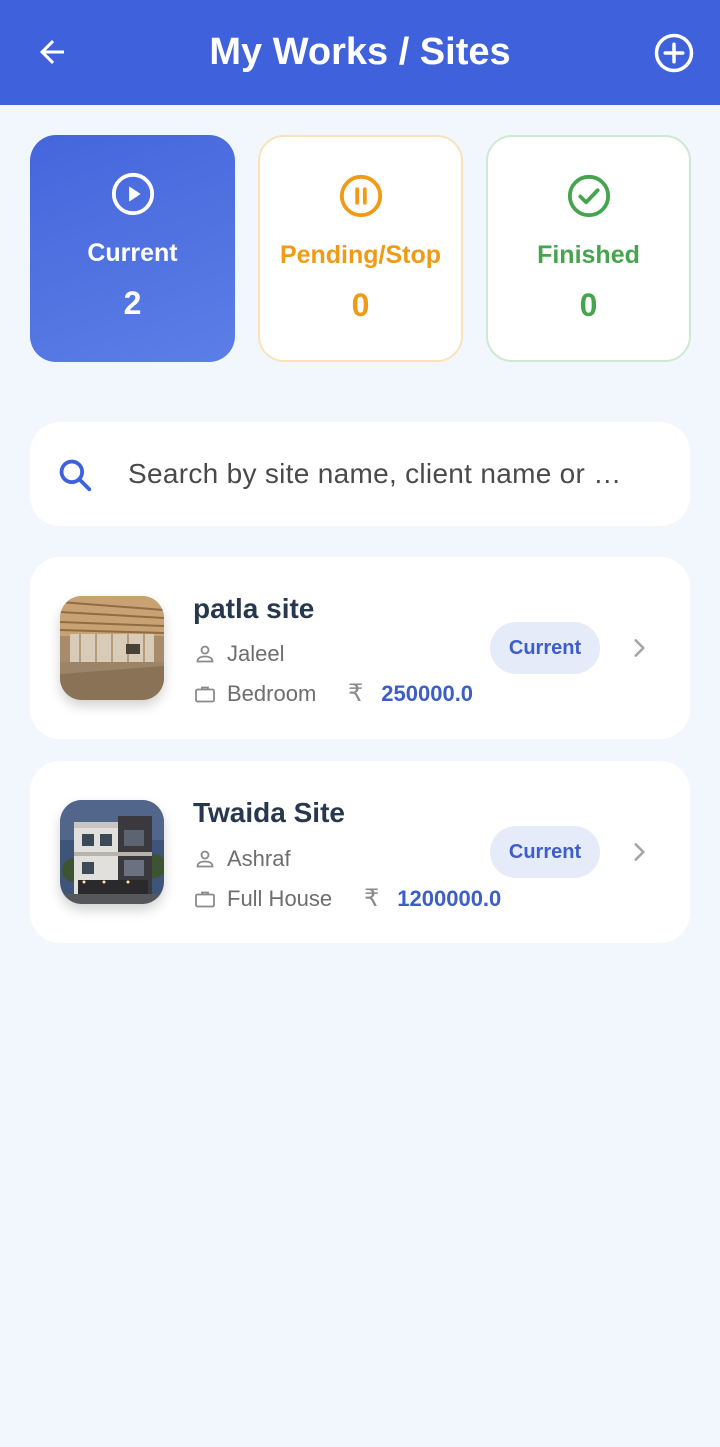  I want to click on amount-row: ₹ 250000.0, so click(410, 693).